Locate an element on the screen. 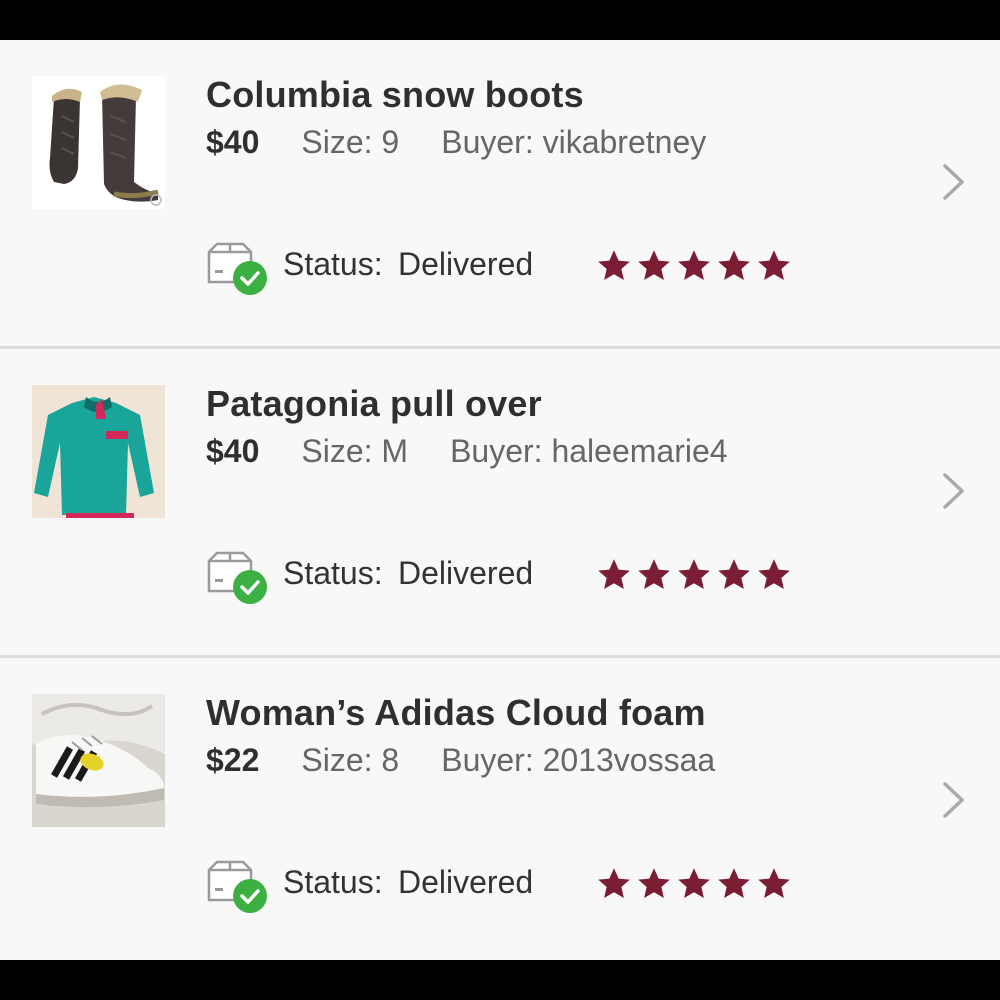 The height and width of the screenshot is (1000, 1000). buyer-username: Buyer: vikabretney is located at coordinates (574, 142).